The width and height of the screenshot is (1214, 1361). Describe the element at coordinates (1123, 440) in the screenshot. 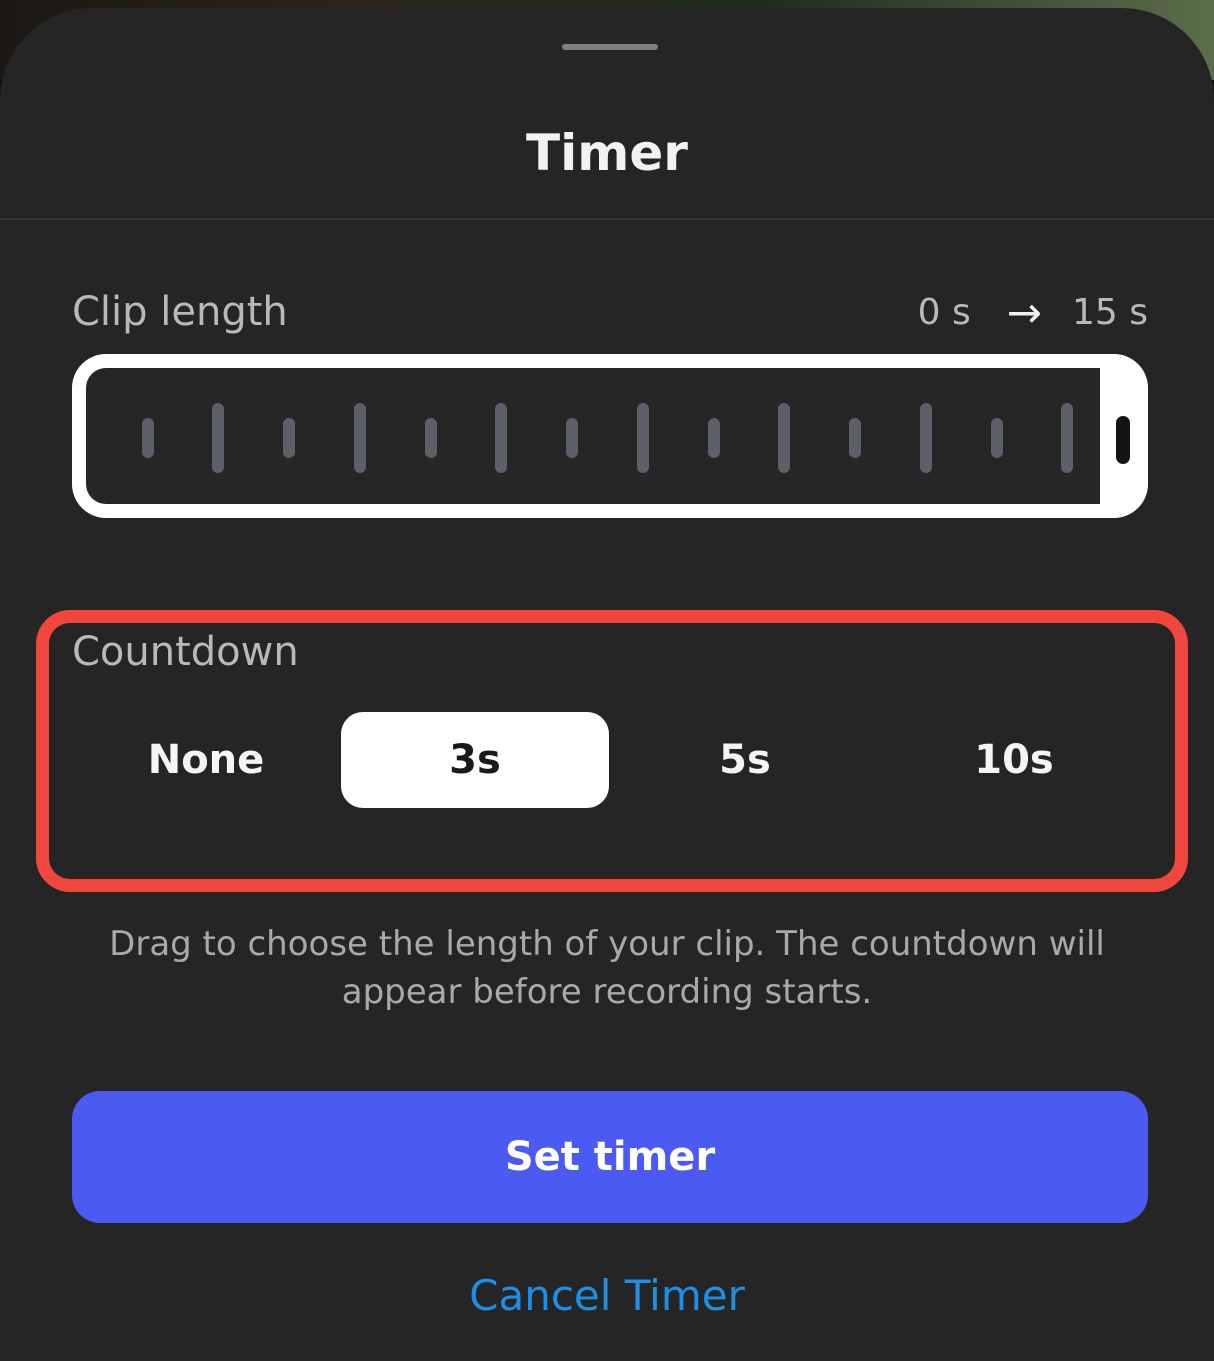

I see `slider-drag-knob` at that location.